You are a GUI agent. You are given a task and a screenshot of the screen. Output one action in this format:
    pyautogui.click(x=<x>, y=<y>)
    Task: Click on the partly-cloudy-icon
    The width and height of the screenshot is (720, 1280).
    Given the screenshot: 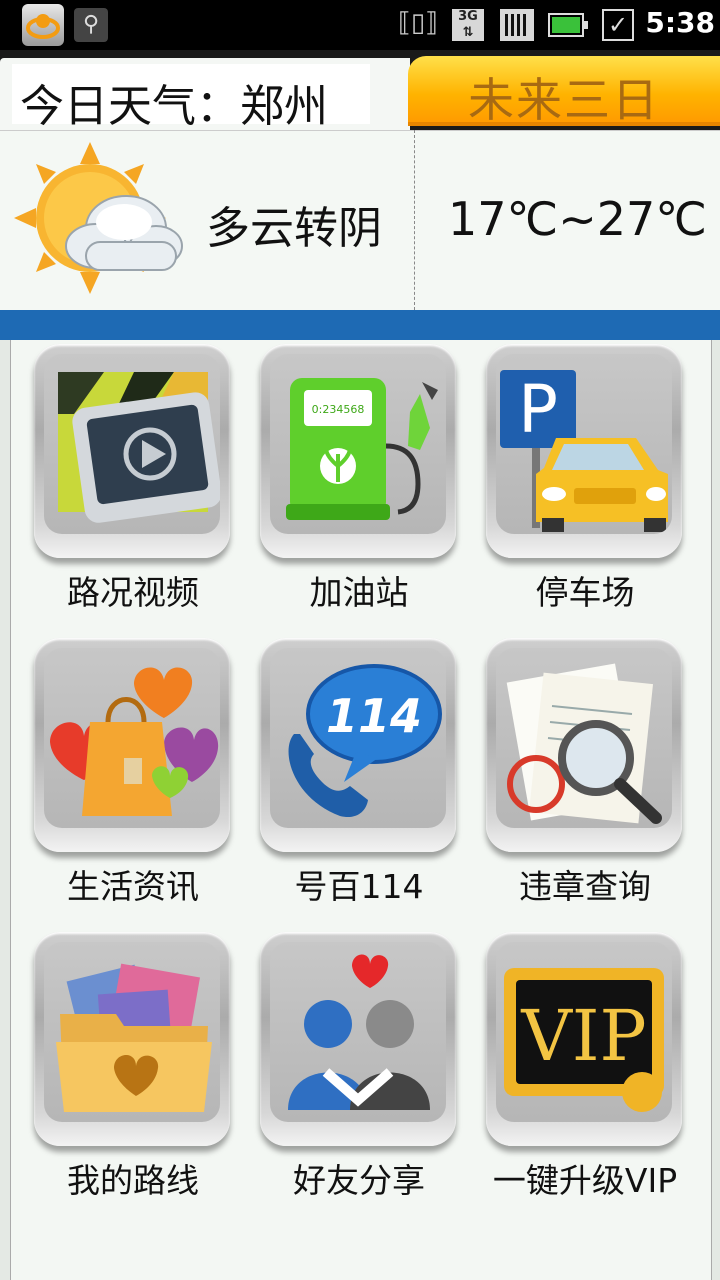 What is the action you would take?
    pyautogui.click(x=100, y=218)
    